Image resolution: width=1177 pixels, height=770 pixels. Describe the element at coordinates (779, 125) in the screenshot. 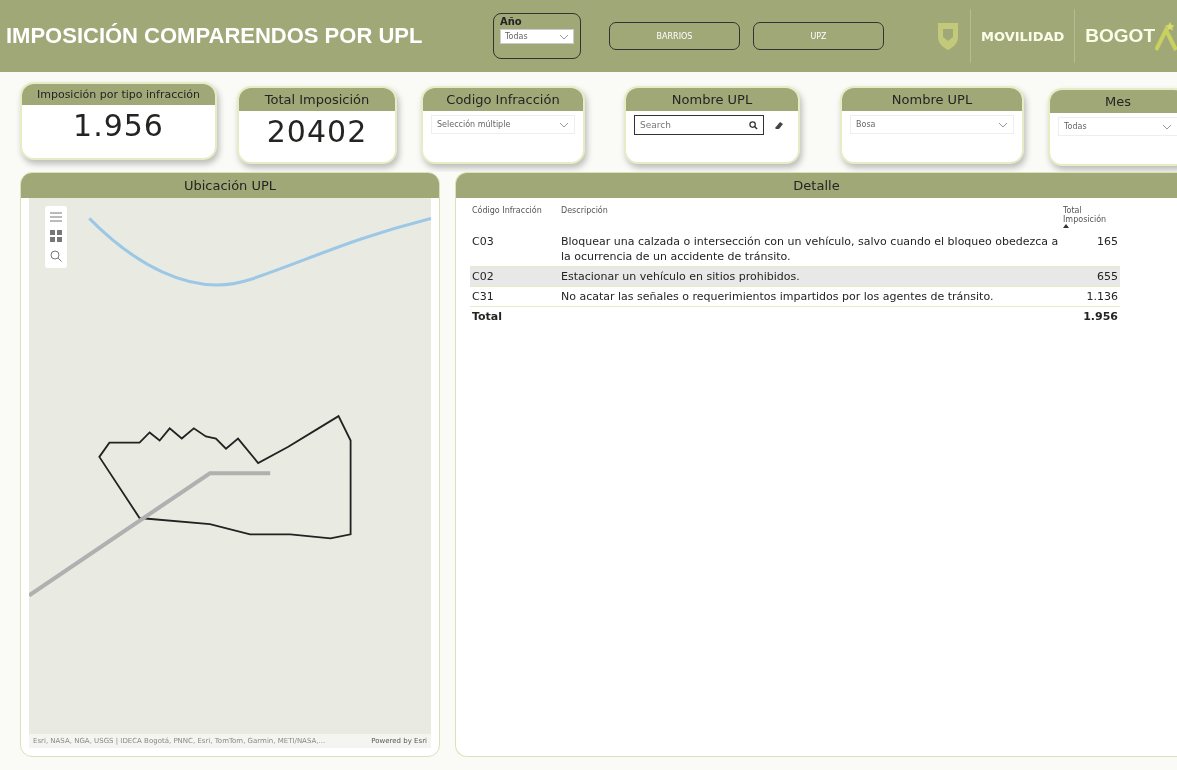

I see `eraser-icon` at that location.